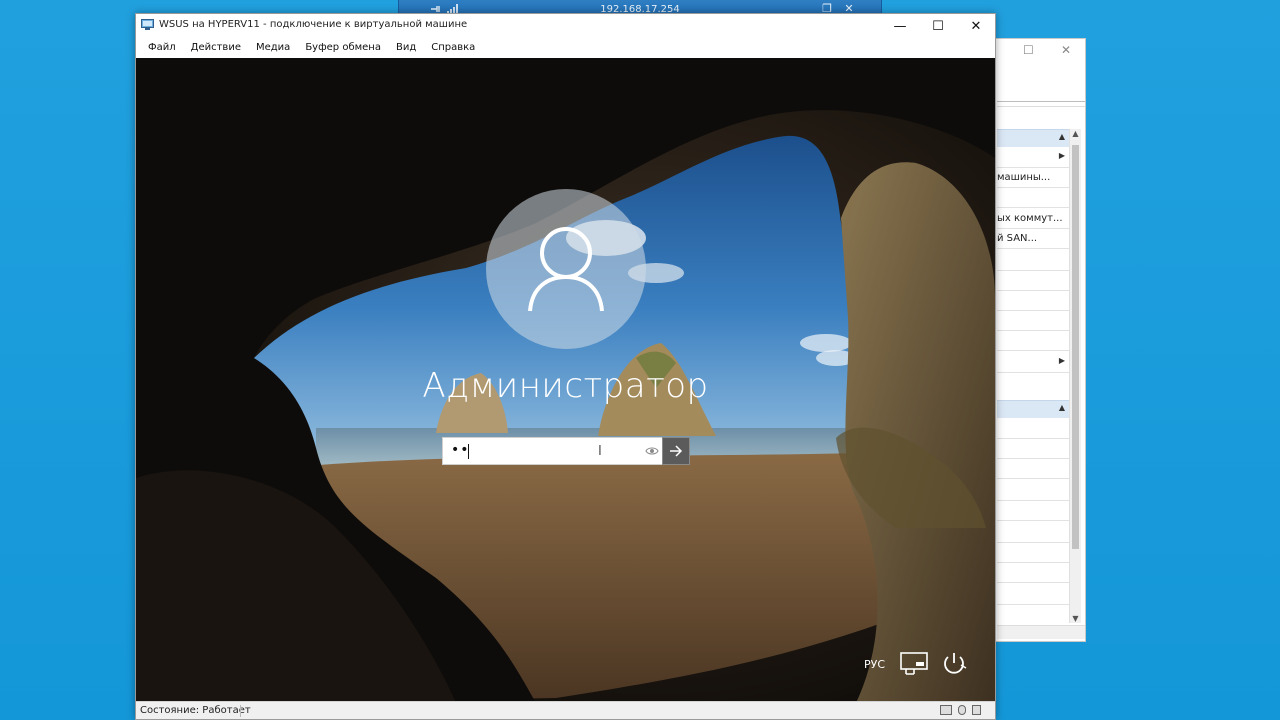  Describe the element at coordinates (220, 48) in the screenshot. I see `menu-action: Действие` at that location.